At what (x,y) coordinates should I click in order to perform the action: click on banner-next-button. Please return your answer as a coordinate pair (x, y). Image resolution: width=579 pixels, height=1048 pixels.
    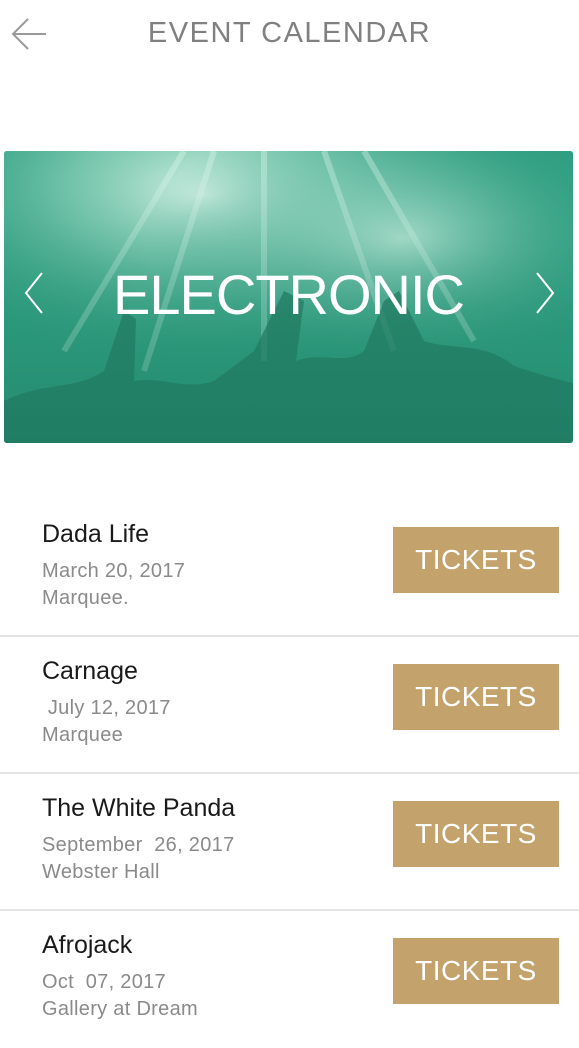
    Looking at the image, I should click on (544, 293).